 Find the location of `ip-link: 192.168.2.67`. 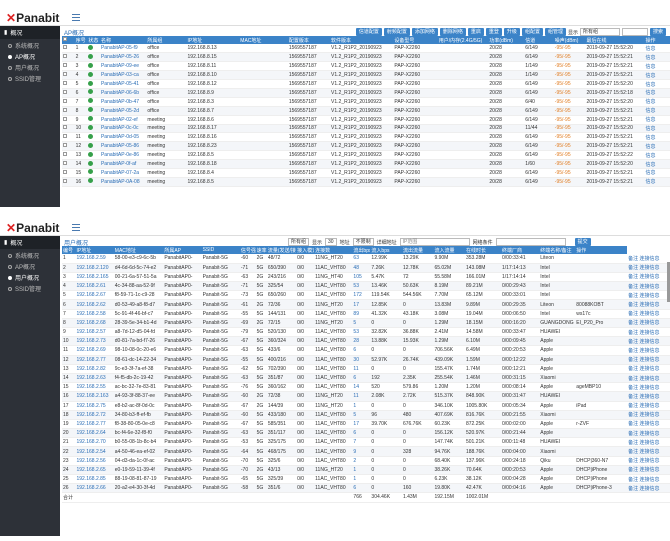

ip-link: 192.168.2.67 is located at coordinates (94, 295).